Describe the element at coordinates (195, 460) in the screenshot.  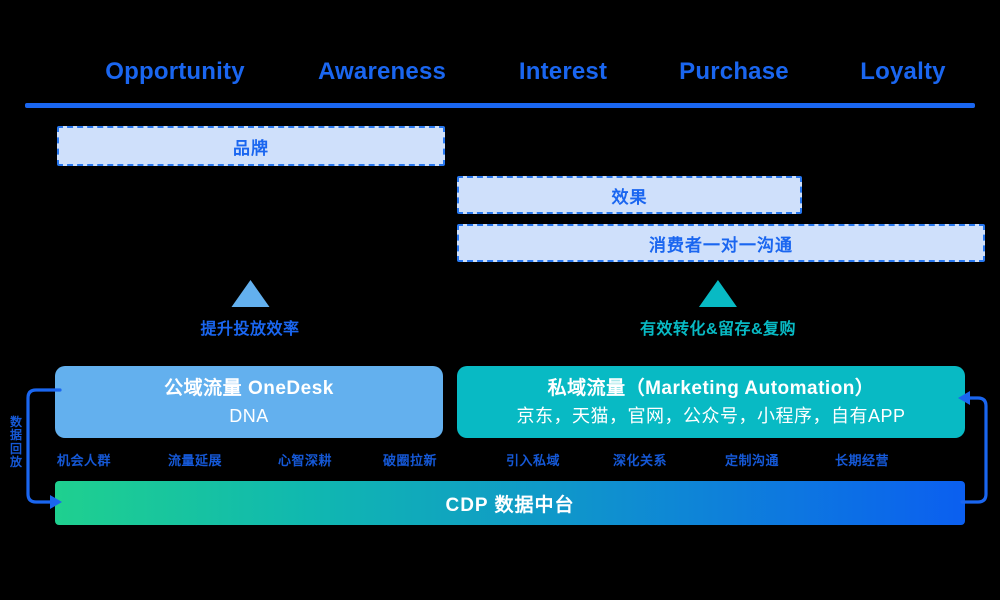
I see `tick-label-traffic-extension: 流量延展` at that location.